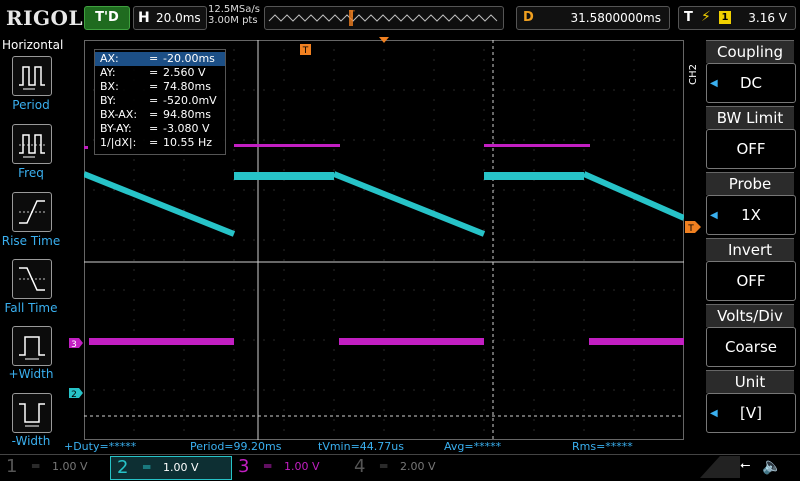 This screenshot has width=800, height=481. I want to click on negative-width-button, so click(32, 413).